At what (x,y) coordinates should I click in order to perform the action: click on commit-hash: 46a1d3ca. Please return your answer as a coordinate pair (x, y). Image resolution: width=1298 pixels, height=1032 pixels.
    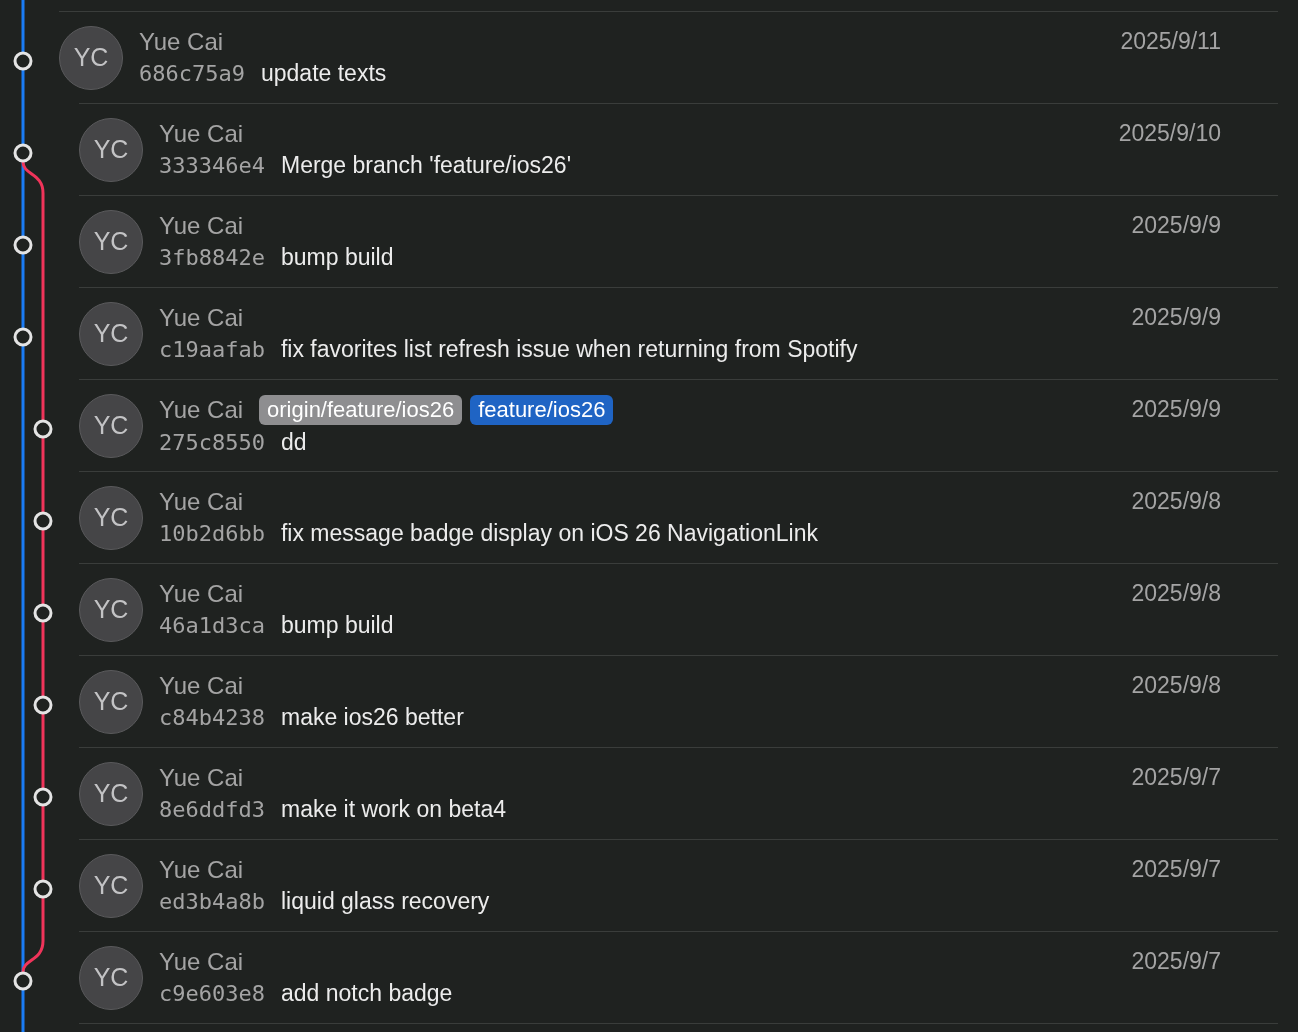
    Looking at the image, I should click on (212, 625).